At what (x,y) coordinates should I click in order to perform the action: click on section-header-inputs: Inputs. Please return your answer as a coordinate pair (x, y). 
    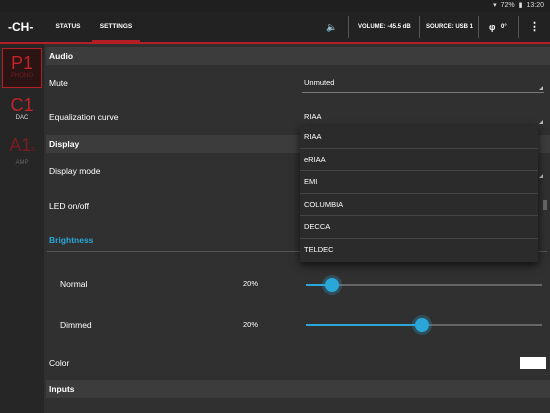
    Looking at the image, I should click on (298, 389).